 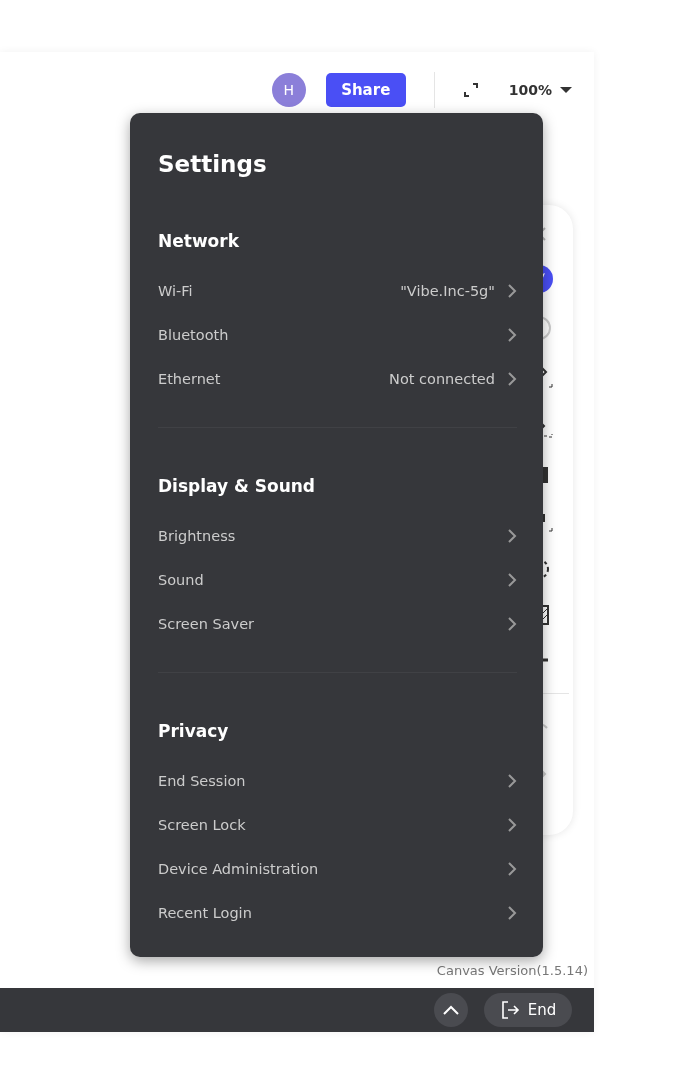 I want to click on settings-item: Device Administration, so click(x=337, y=869).